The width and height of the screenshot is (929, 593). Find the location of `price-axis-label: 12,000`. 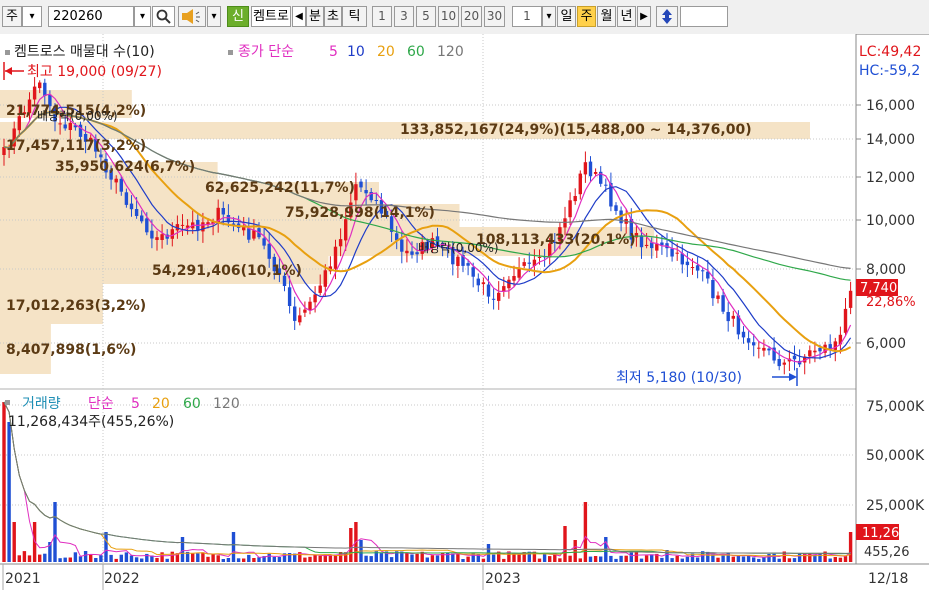

price-axis-label: 12,000 is located at coordinates (890, 178).